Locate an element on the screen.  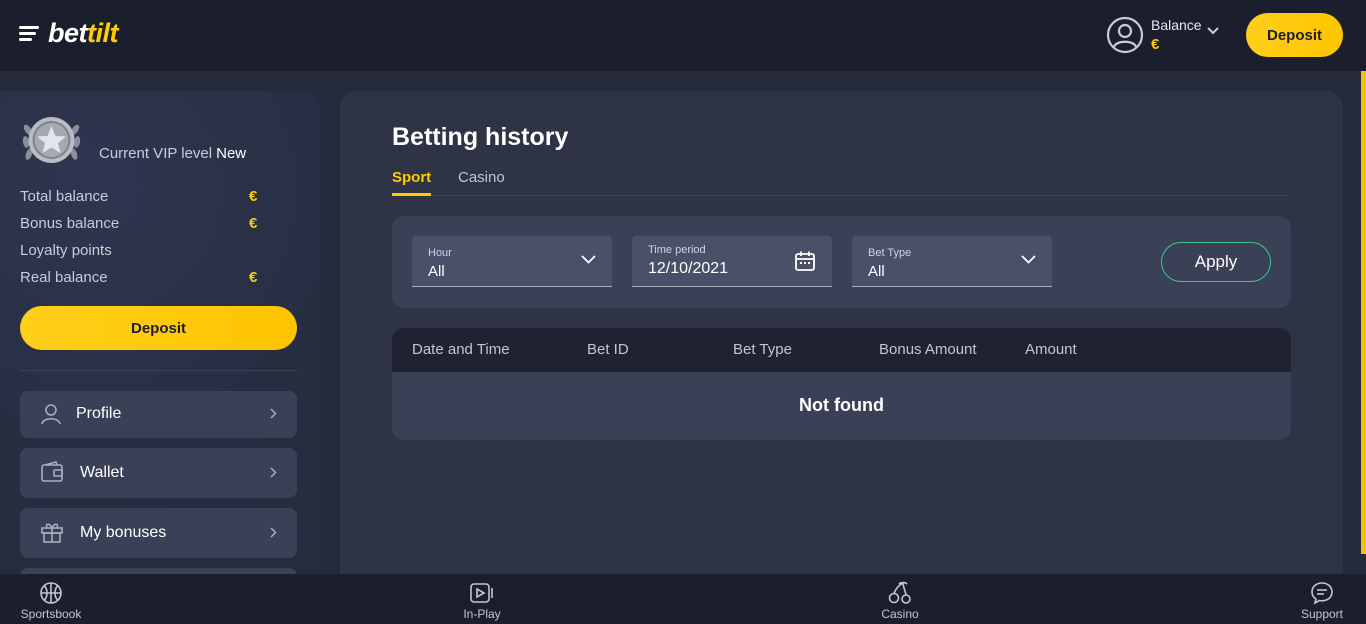
chat-icon is located at coordinates (1322, 593).